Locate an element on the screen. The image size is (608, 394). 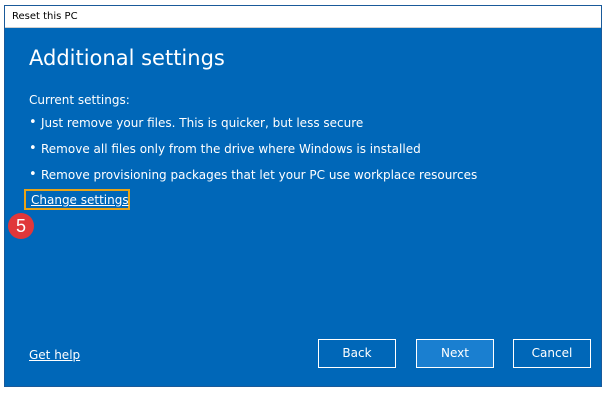
next-button: Next is located at coordinates (455, 353).